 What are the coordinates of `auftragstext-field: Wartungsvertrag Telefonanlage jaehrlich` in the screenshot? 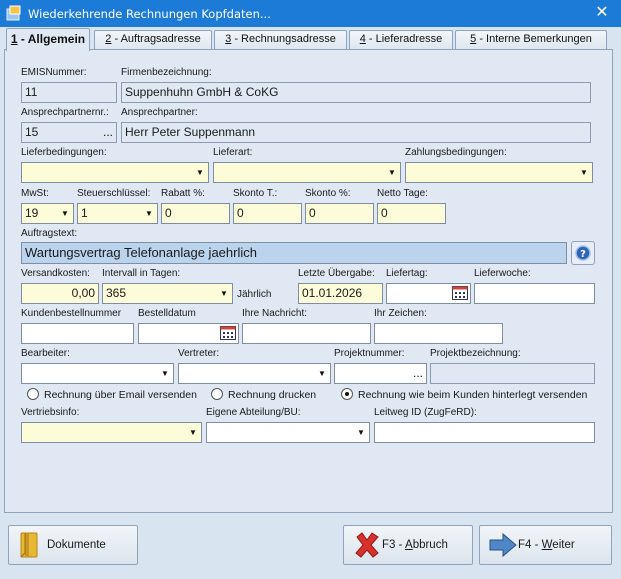 It's located at (294, 253).